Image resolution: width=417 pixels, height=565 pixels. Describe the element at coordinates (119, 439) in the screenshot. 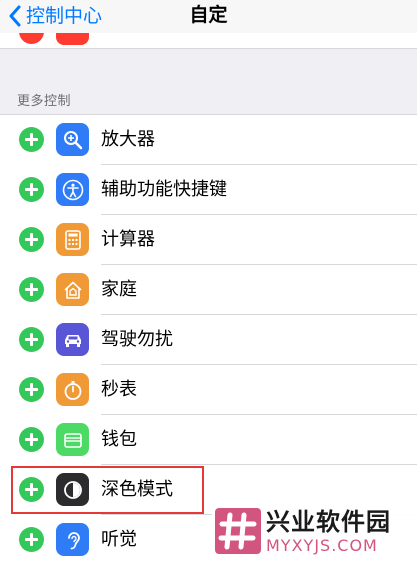

I see `control-label: 钱包` at that location.